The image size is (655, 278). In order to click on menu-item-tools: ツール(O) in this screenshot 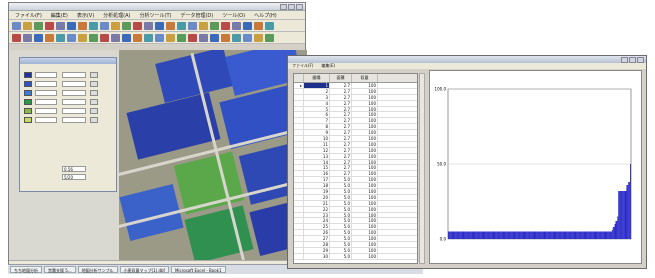, I will do `click(233, 15)`.